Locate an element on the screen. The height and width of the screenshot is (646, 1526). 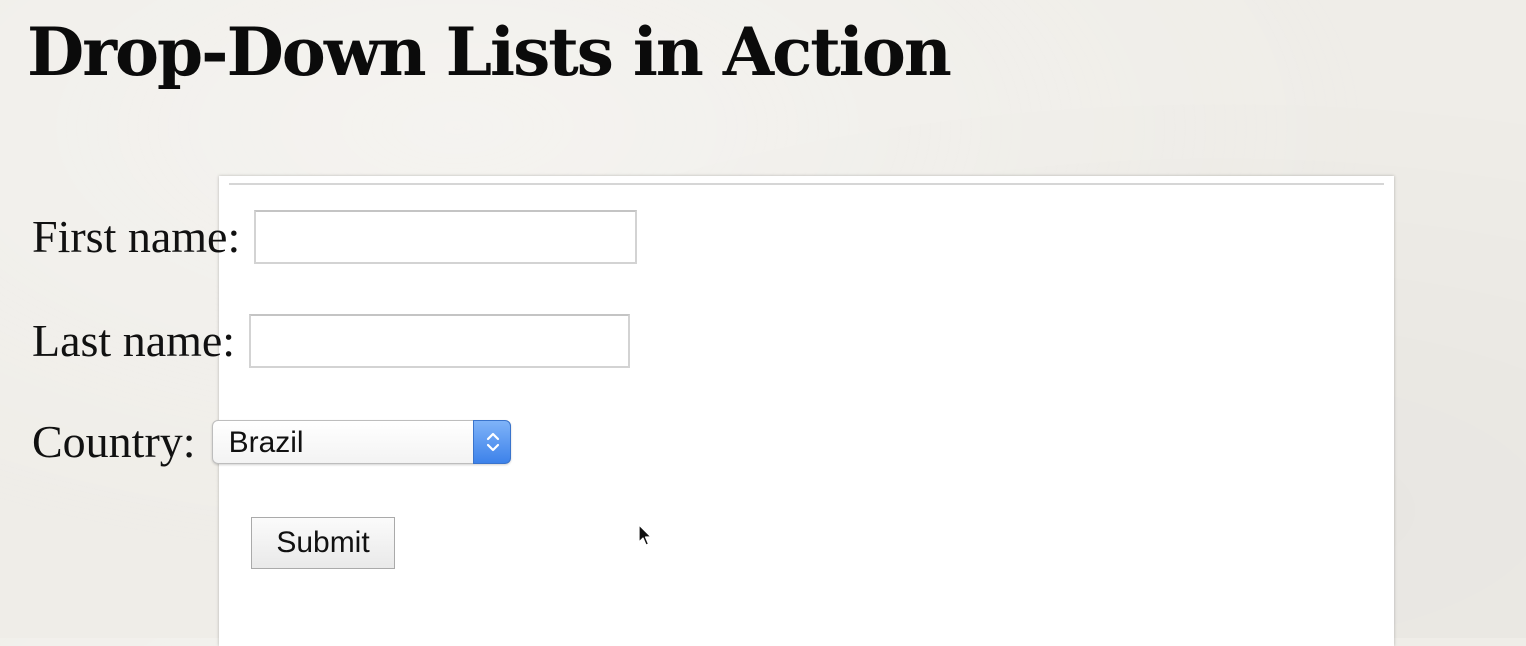
first-name-label: First name: is located at coordinates (136, 236).